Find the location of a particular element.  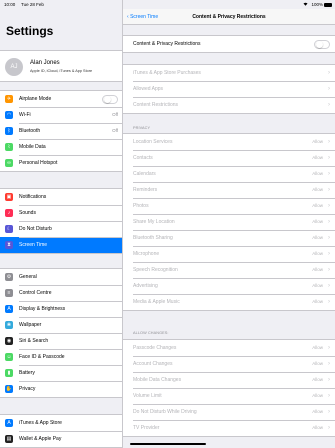

sidebar-item-notifications: ▣ Notifications is located at coordinates (61, 197).